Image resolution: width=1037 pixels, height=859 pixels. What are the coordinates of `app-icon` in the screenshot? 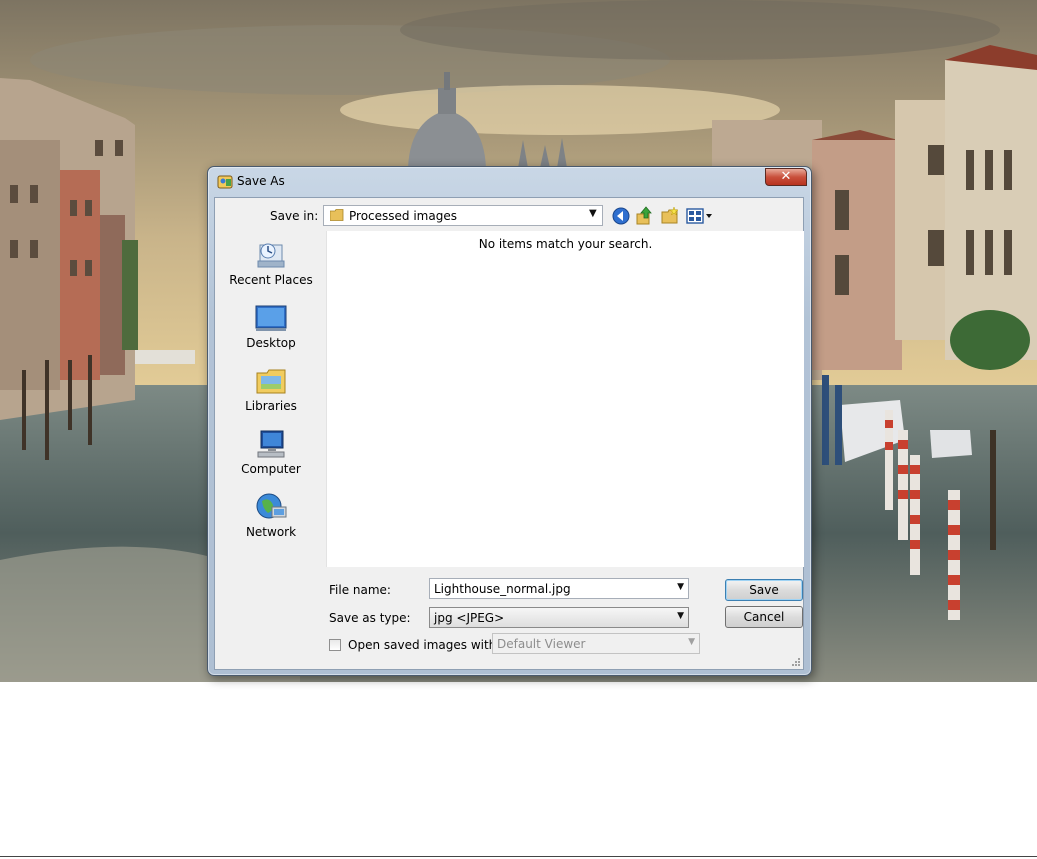 It's located at (225, 182).